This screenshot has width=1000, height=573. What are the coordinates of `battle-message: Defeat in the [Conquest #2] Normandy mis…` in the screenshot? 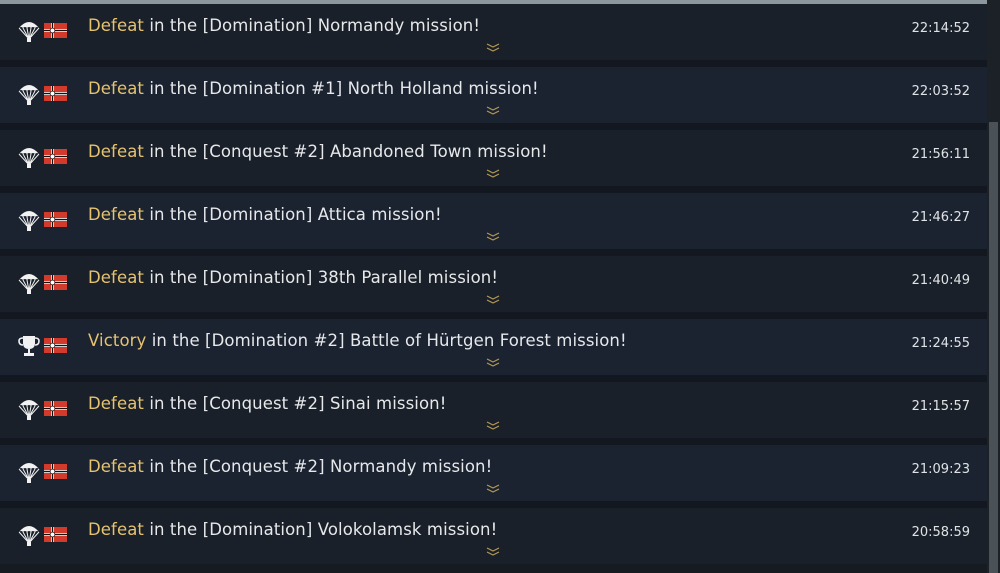 It's located at (290, 466).